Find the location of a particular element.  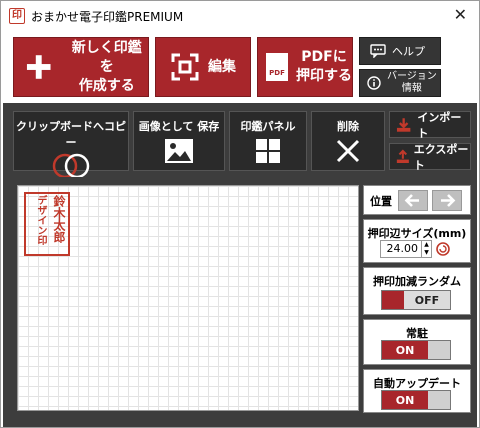

random-label: 押印加減ランダム is located at coordinates (417, 281).